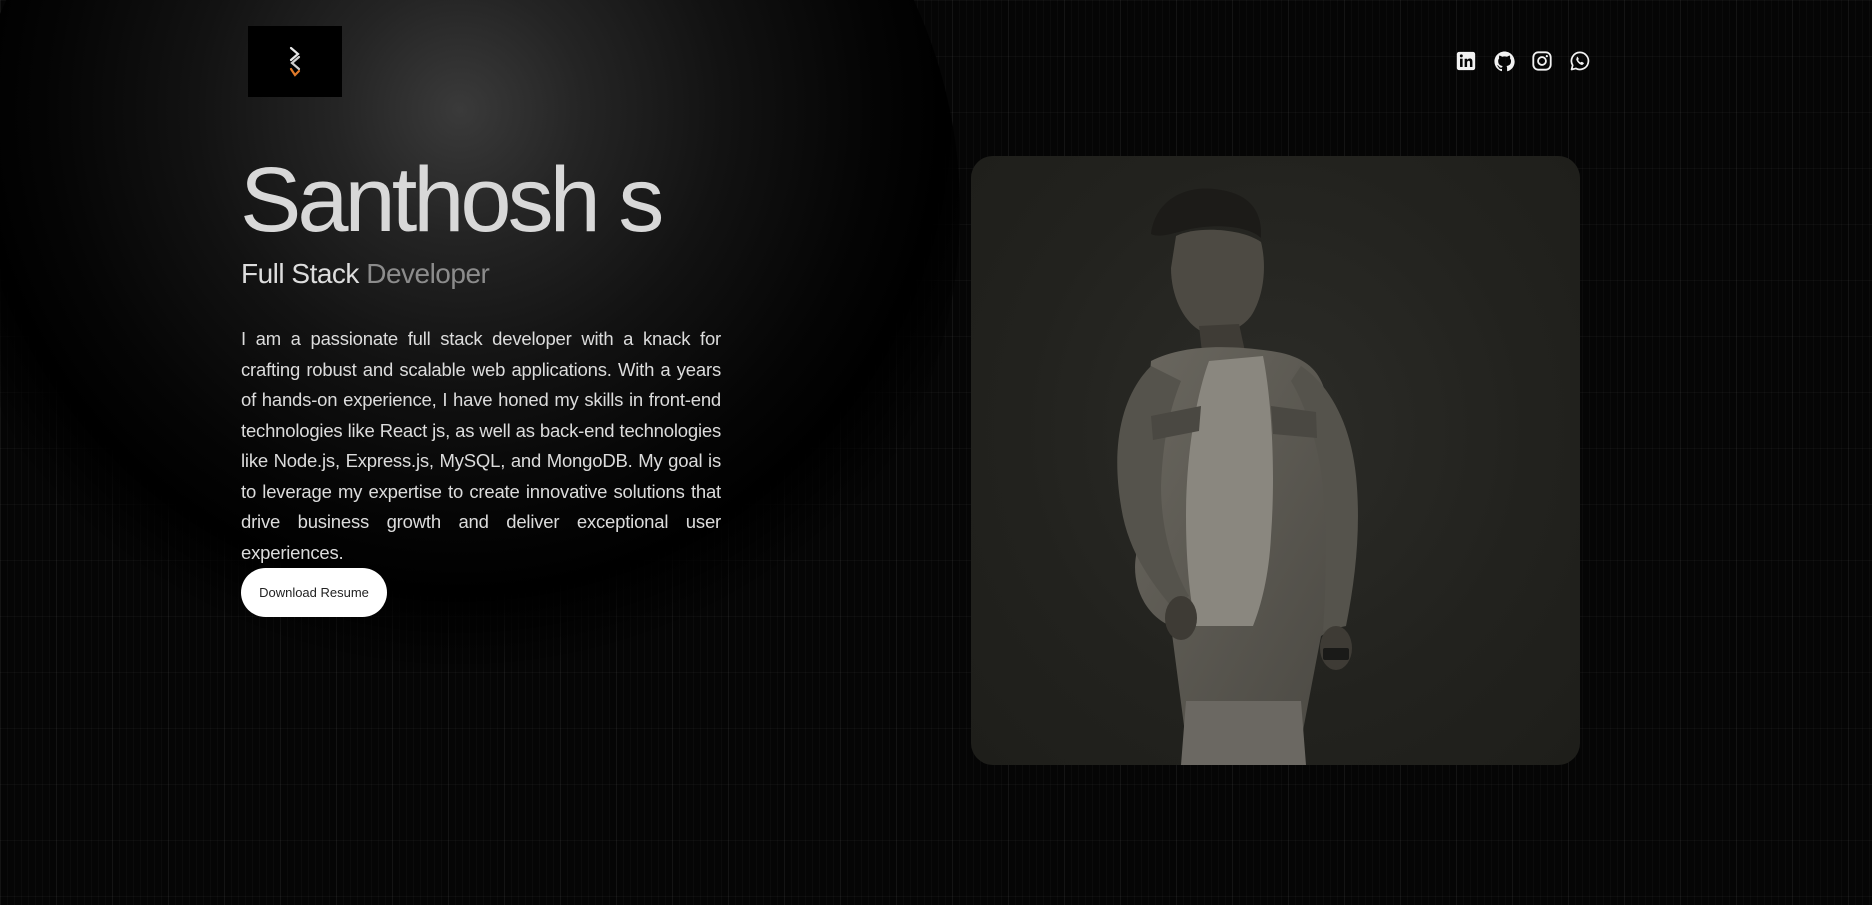 The height and width of the screenshot is (905, 1872). What do you see at coordinates (1523, 61) in the screenshot?
I see `social-links` at bounding box center [1523, 61].